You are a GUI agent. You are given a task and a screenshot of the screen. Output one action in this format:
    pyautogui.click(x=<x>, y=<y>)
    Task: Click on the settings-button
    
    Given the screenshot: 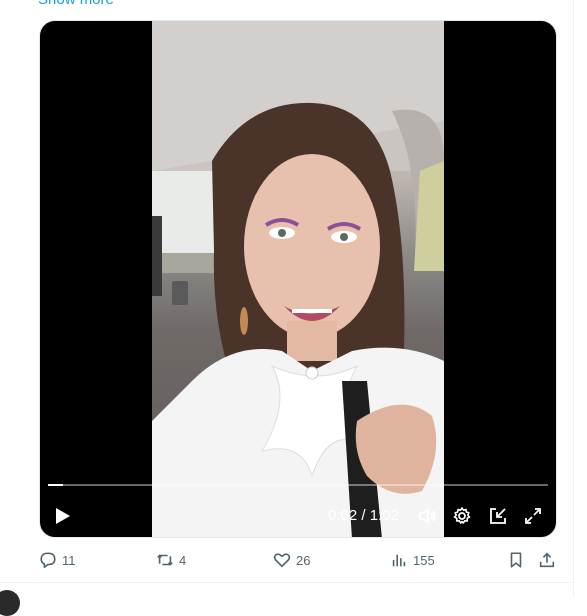 What is the action you would take?
    pyautogui.click(x=462, y=516)
    